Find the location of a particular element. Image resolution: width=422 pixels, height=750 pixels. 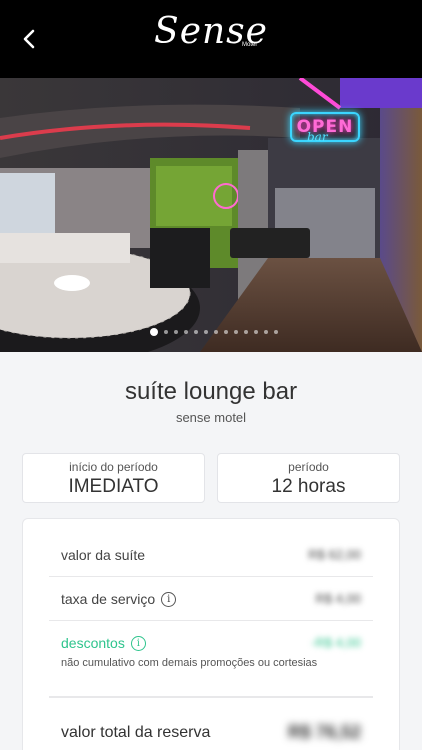

service-fee-value: R$ 4,00 is located at coordinates (338, 598).